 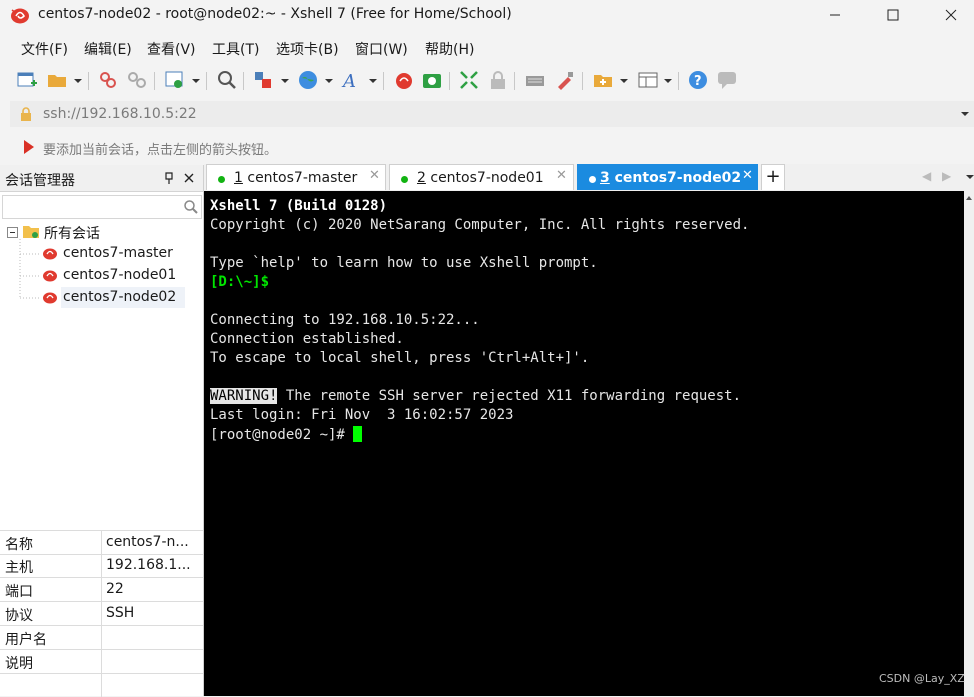 What do you see at coordinates (969, 443) in the screenshot?
I see `terminal-scrollbar` at bounding box center [969, 443].